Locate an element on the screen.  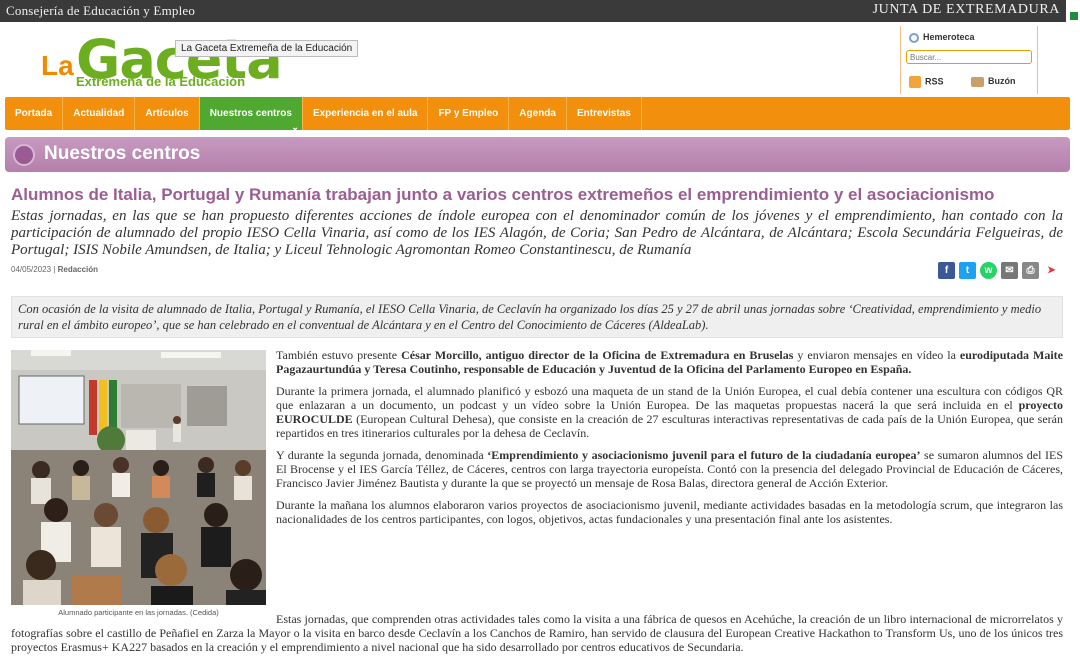
whatsapp-icon: w is located at coordinates (988, 270).